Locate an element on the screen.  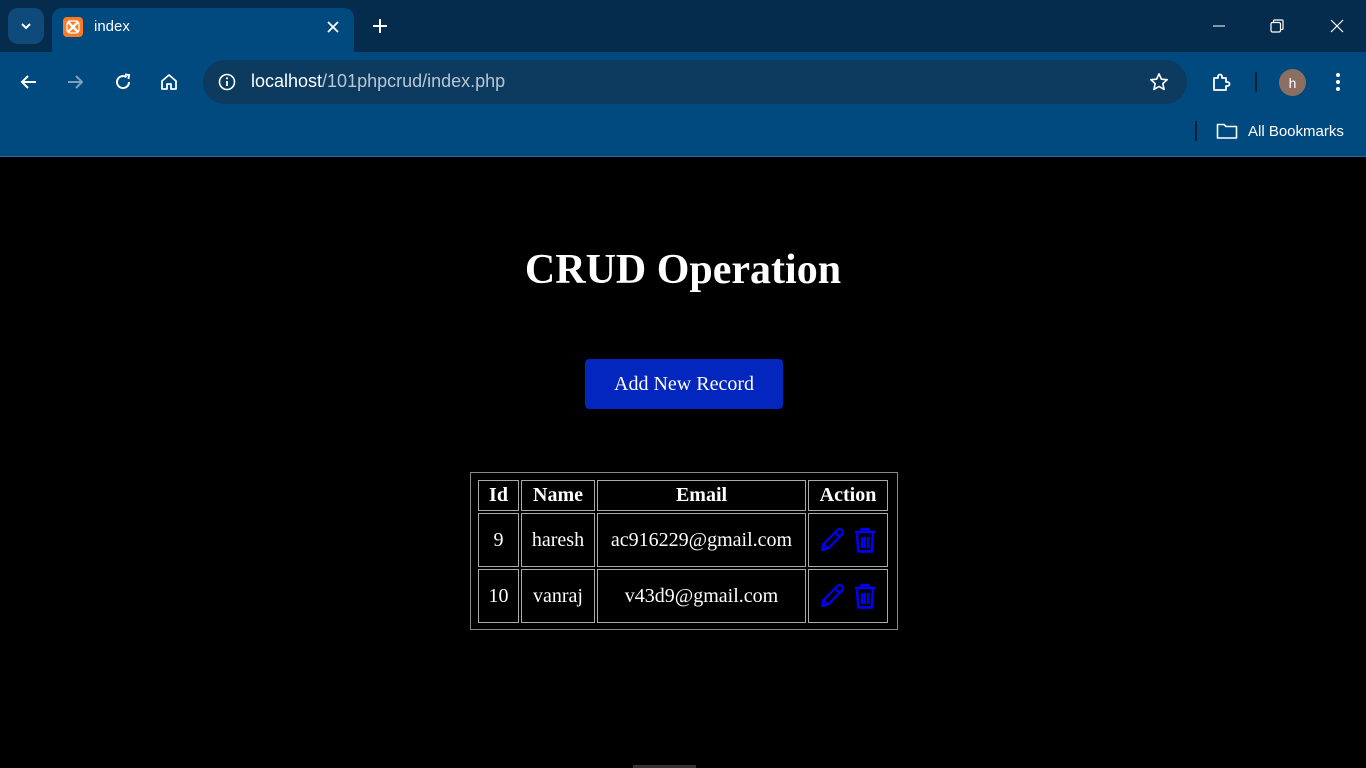
extensions-icon is located at coordinates (1222, 82).